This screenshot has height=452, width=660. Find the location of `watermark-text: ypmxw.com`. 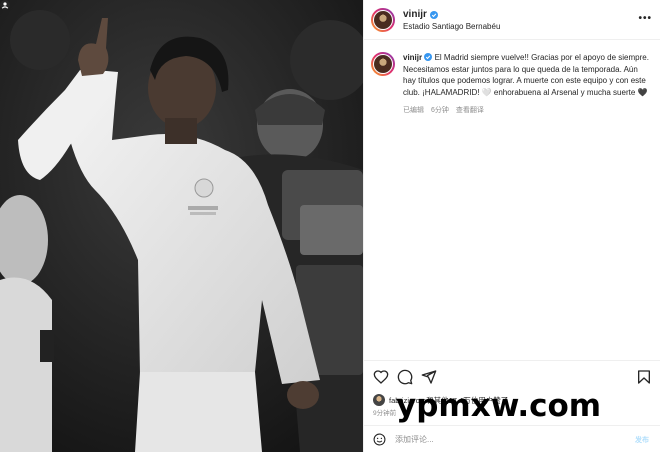

watermark-text: ypmxw.com is located at coordinates (499, 406).